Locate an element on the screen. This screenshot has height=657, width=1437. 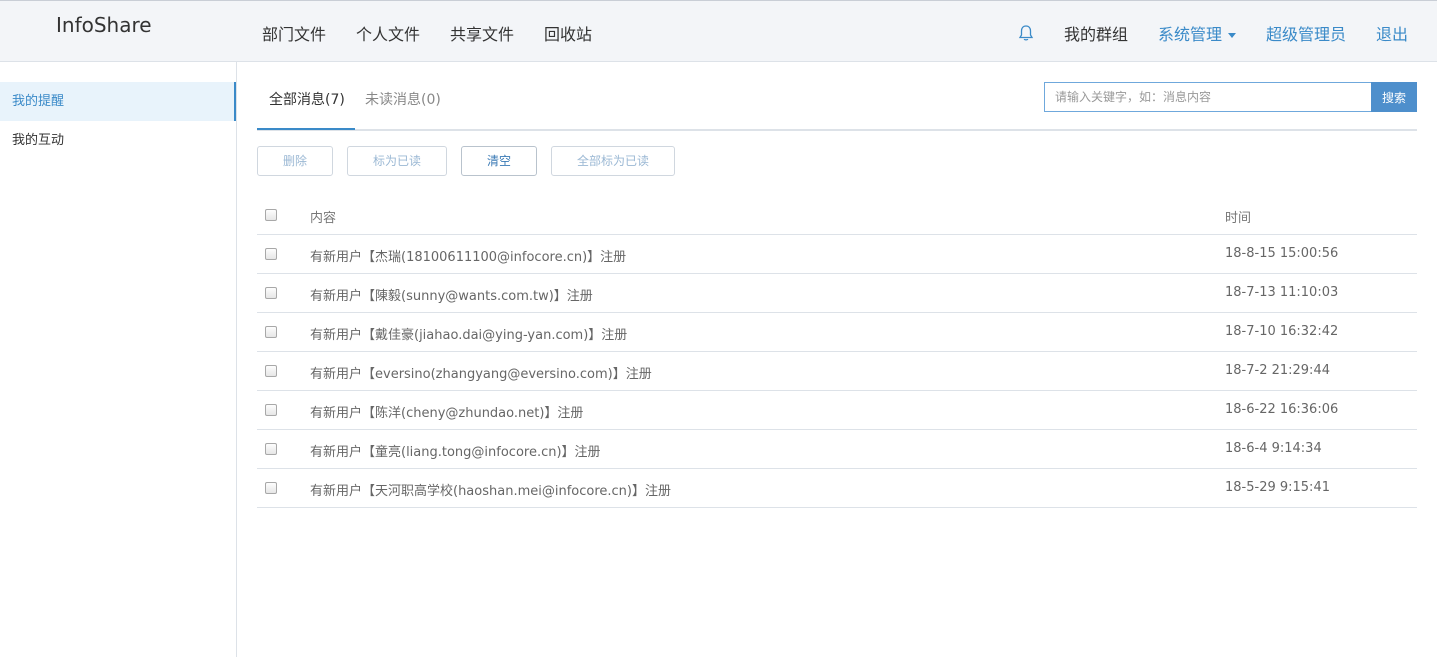
message-content: 有新用户【陳毅(sunny@wants.com.tw)】注册 is located at coordinates (451, 296).